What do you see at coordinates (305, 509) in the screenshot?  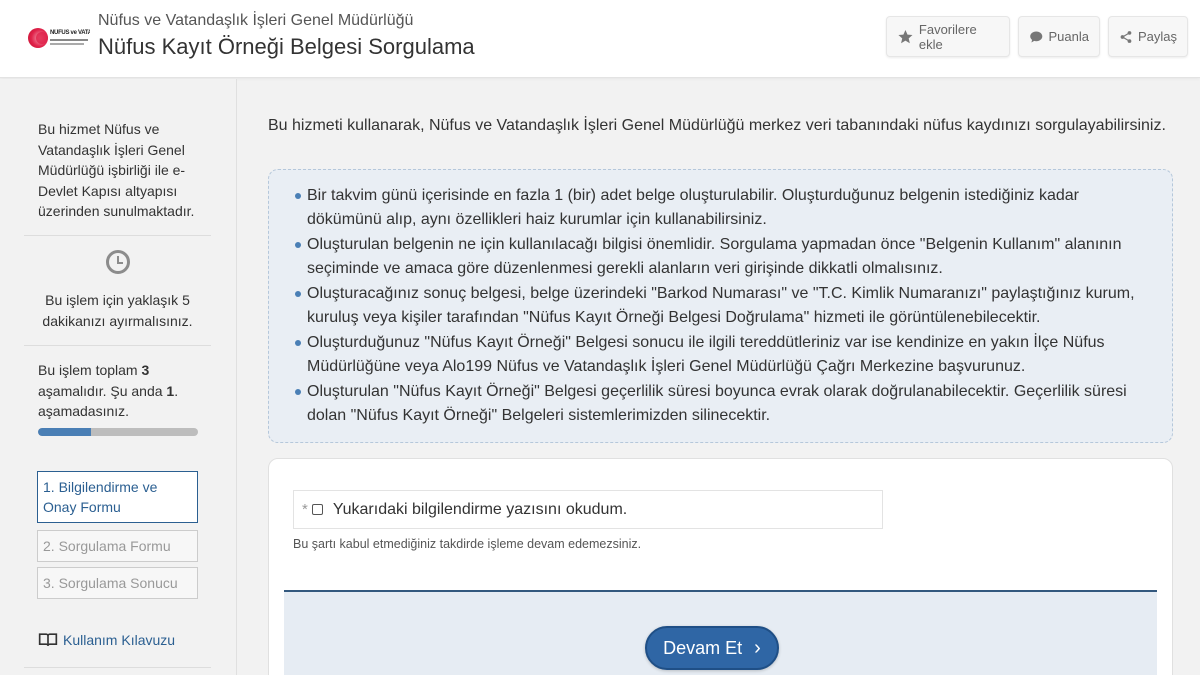 I see `required-marker: *` at bounding box center [305, 509].